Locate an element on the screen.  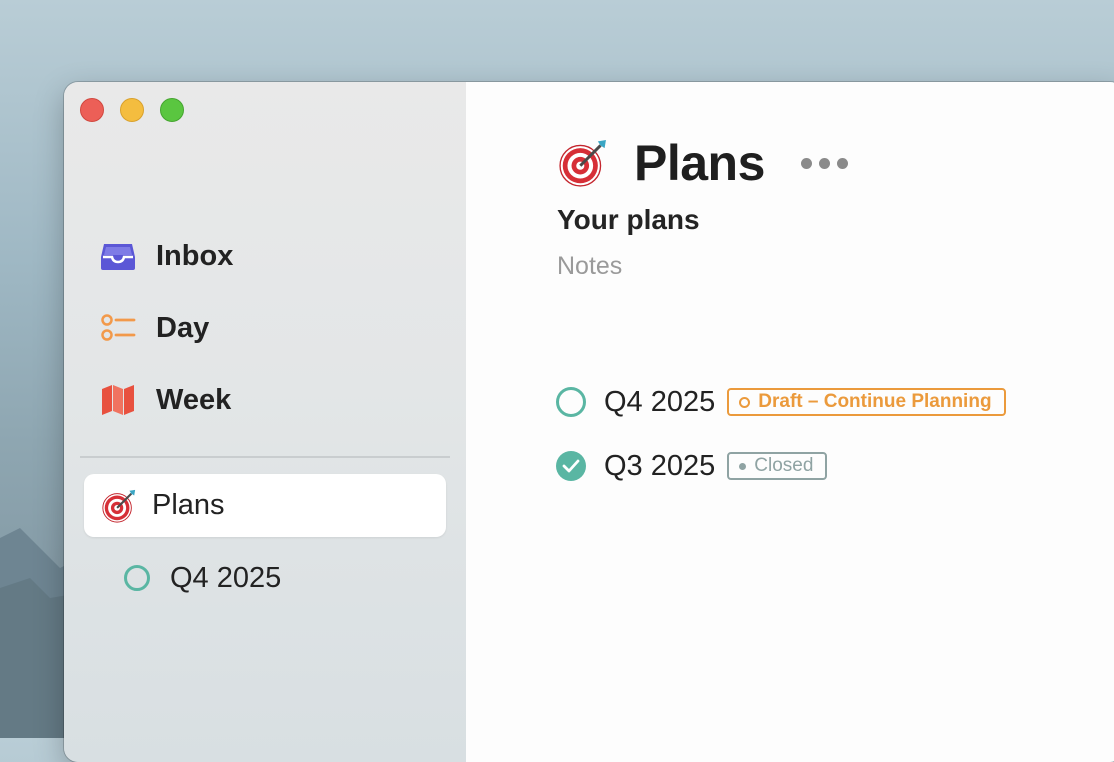
map-icon is located at coordinates (120, 400).